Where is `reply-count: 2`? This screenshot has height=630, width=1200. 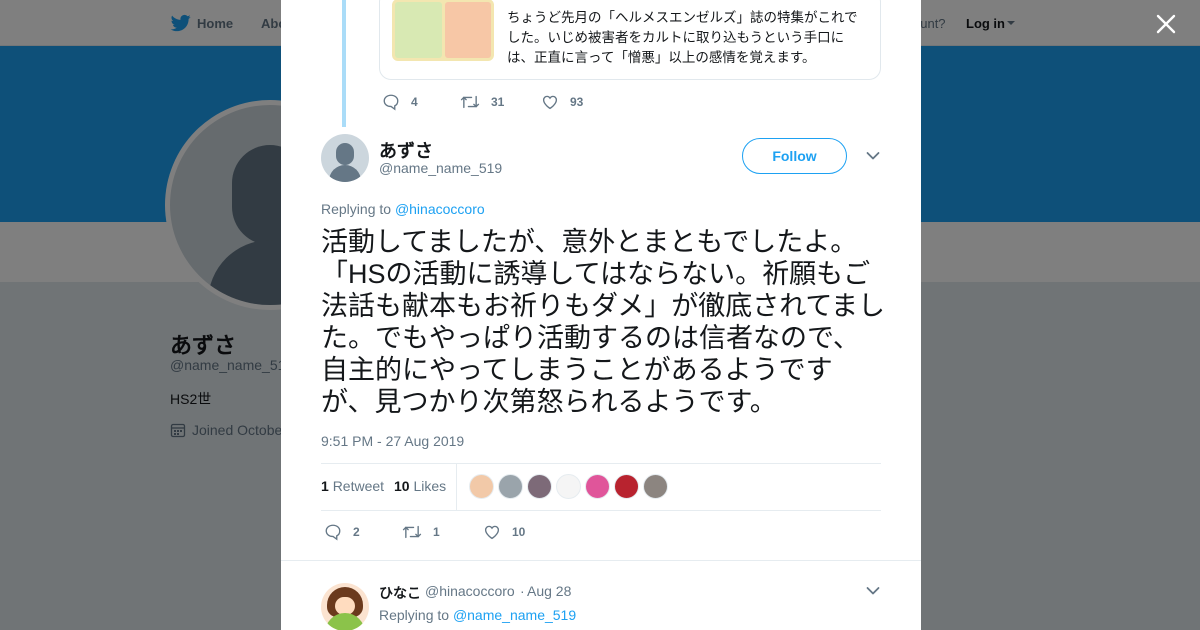 reply-count: 2 is located at coordinates (356, 532).